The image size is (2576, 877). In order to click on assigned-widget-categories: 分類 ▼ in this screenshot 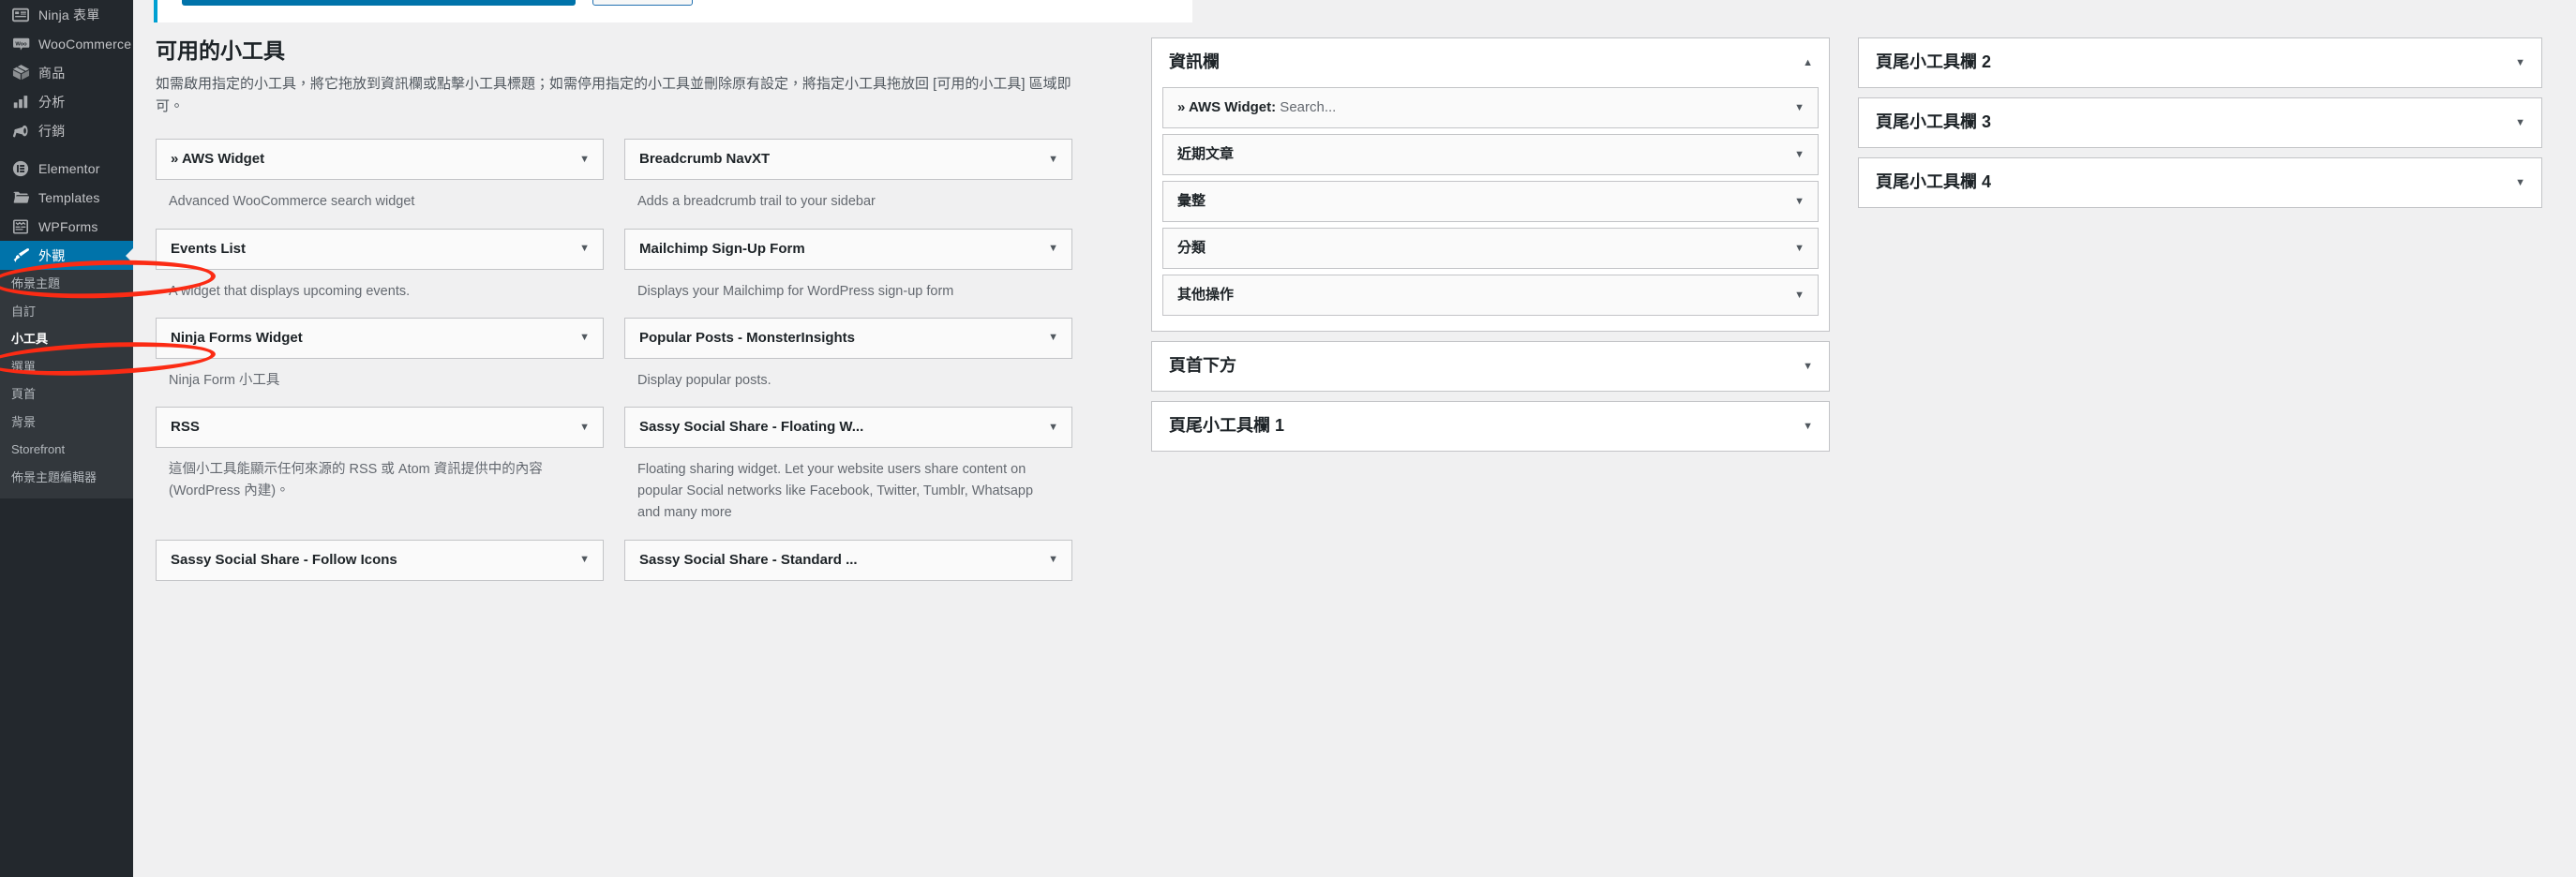, I will do `click(1491, 248)`.